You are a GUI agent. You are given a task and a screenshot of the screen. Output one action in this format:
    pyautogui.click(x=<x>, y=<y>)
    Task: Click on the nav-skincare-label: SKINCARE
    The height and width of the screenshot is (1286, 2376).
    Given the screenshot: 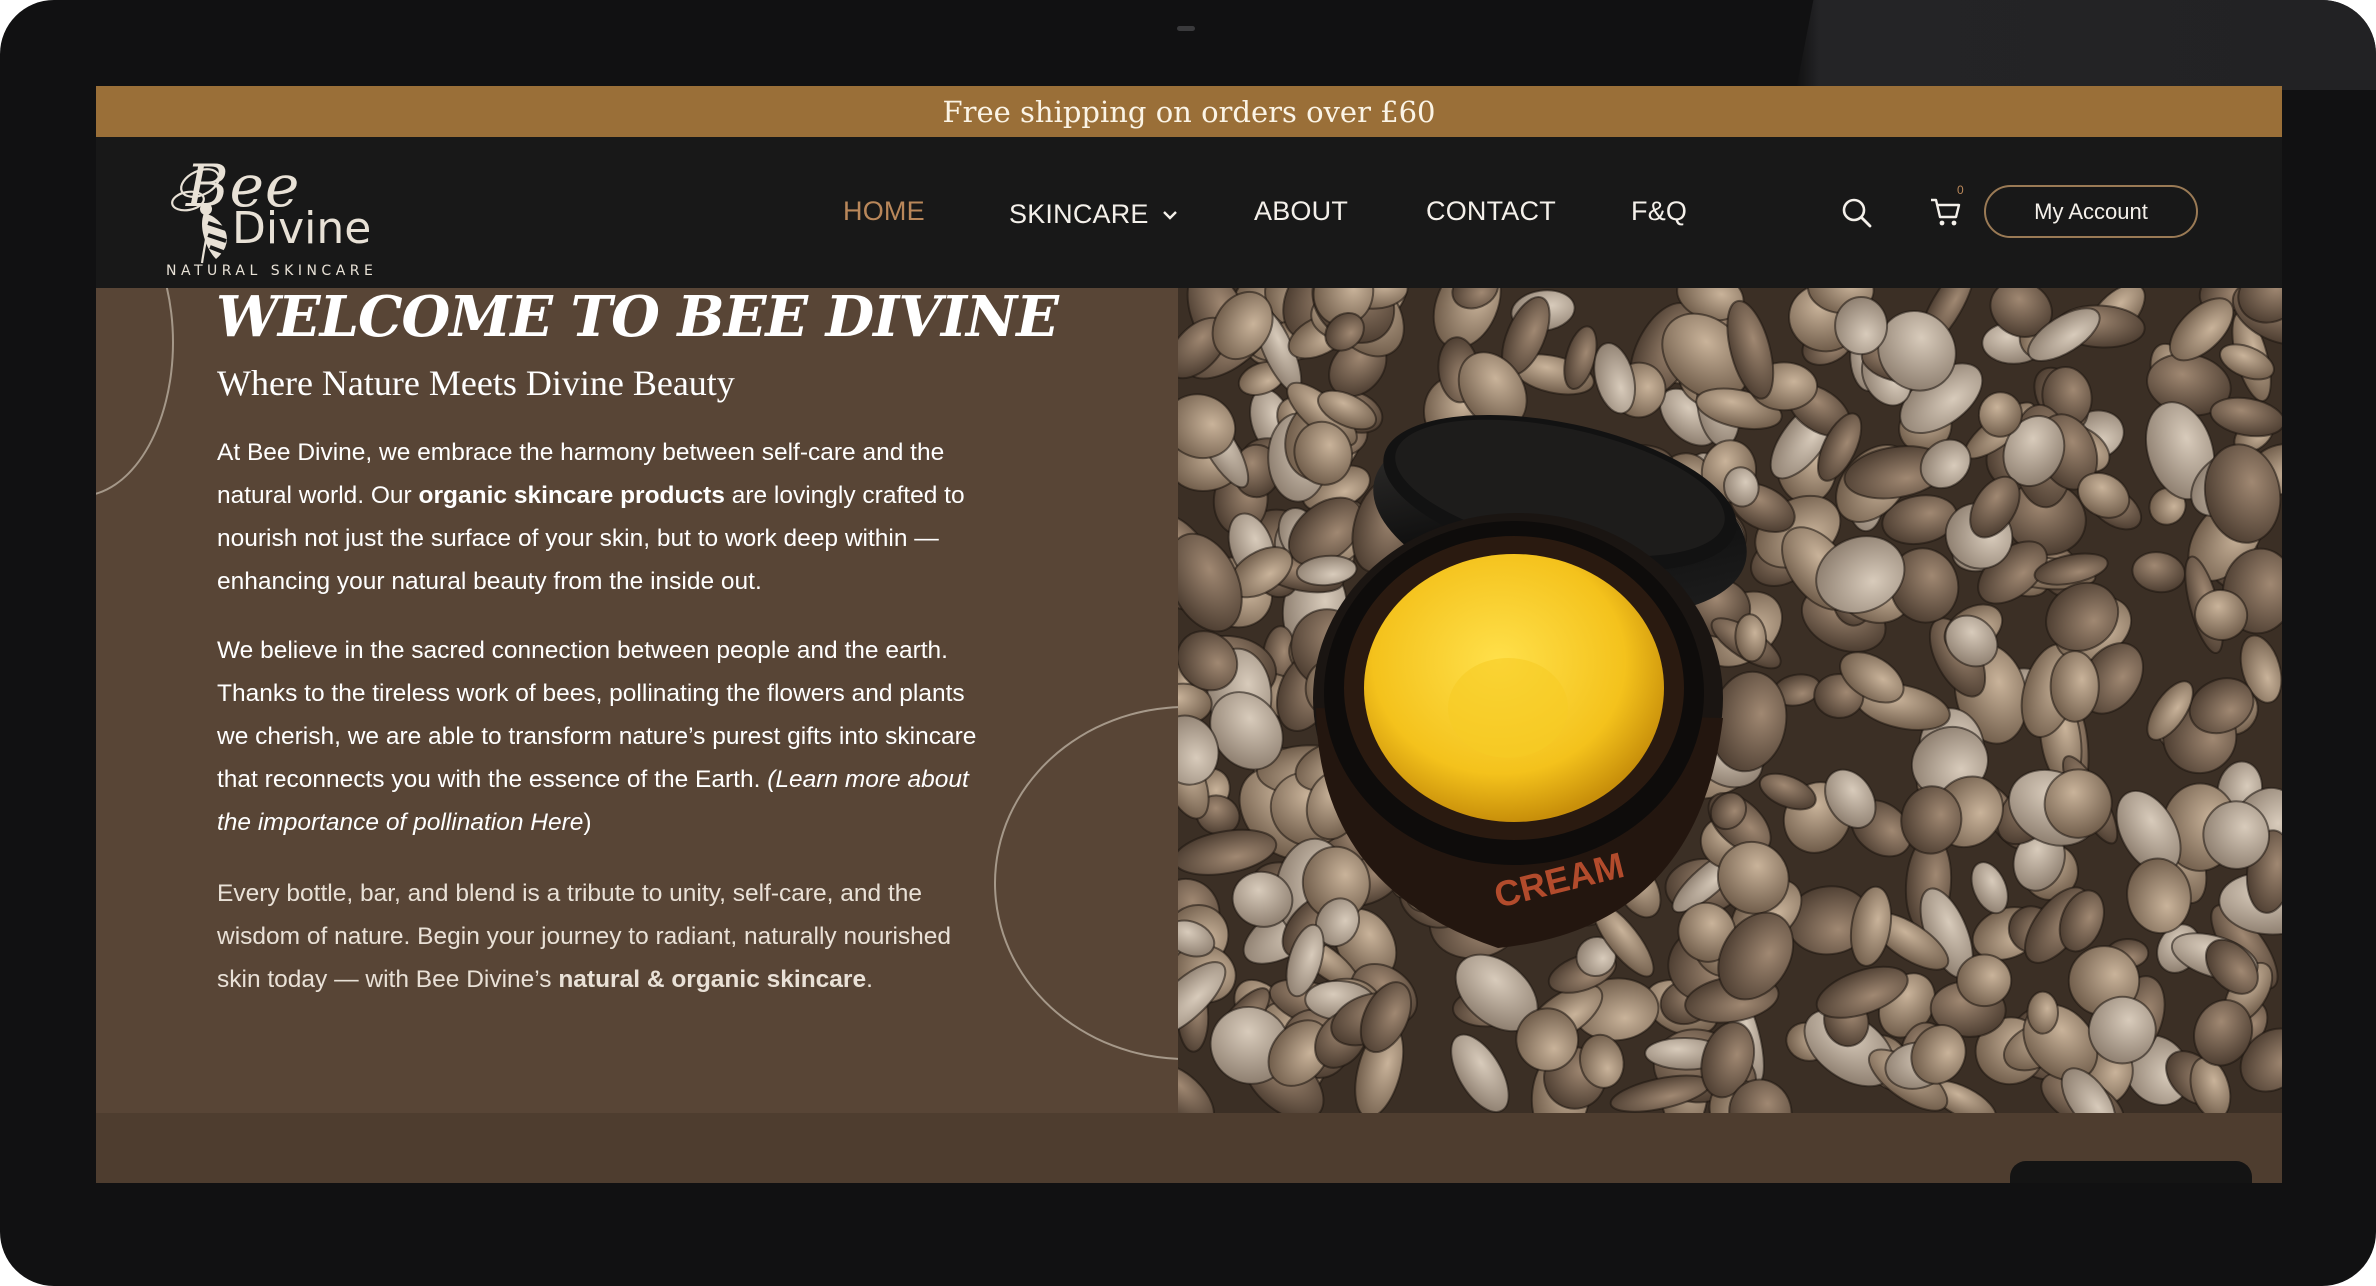 What is the action you would take?
    pyautogui.click(x=1079, y=214)
    